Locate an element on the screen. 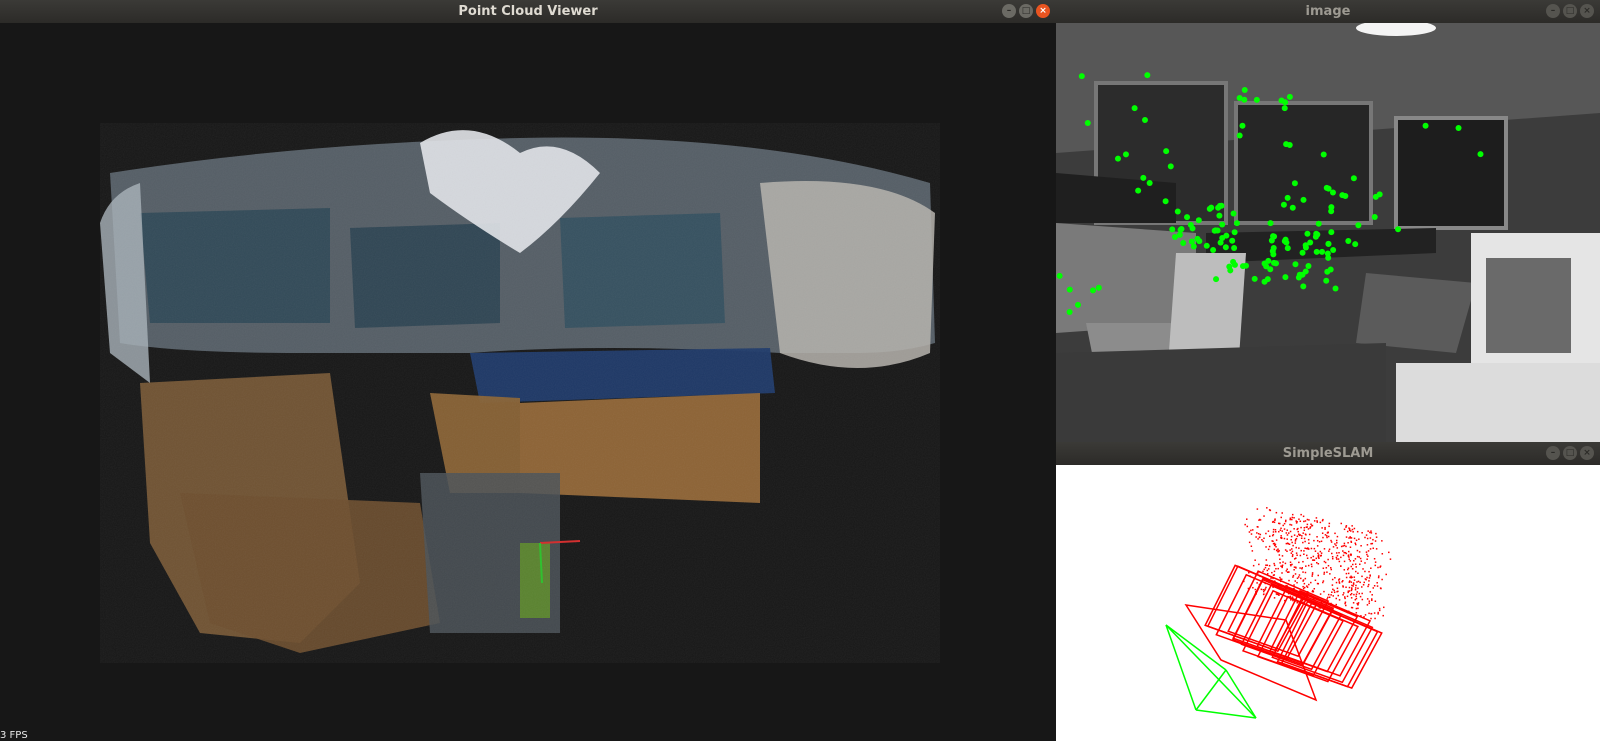 Image resolution: width=1600 pixels, height=741 pixels. trajectory-frustum is located at coordinates (1251, 653).